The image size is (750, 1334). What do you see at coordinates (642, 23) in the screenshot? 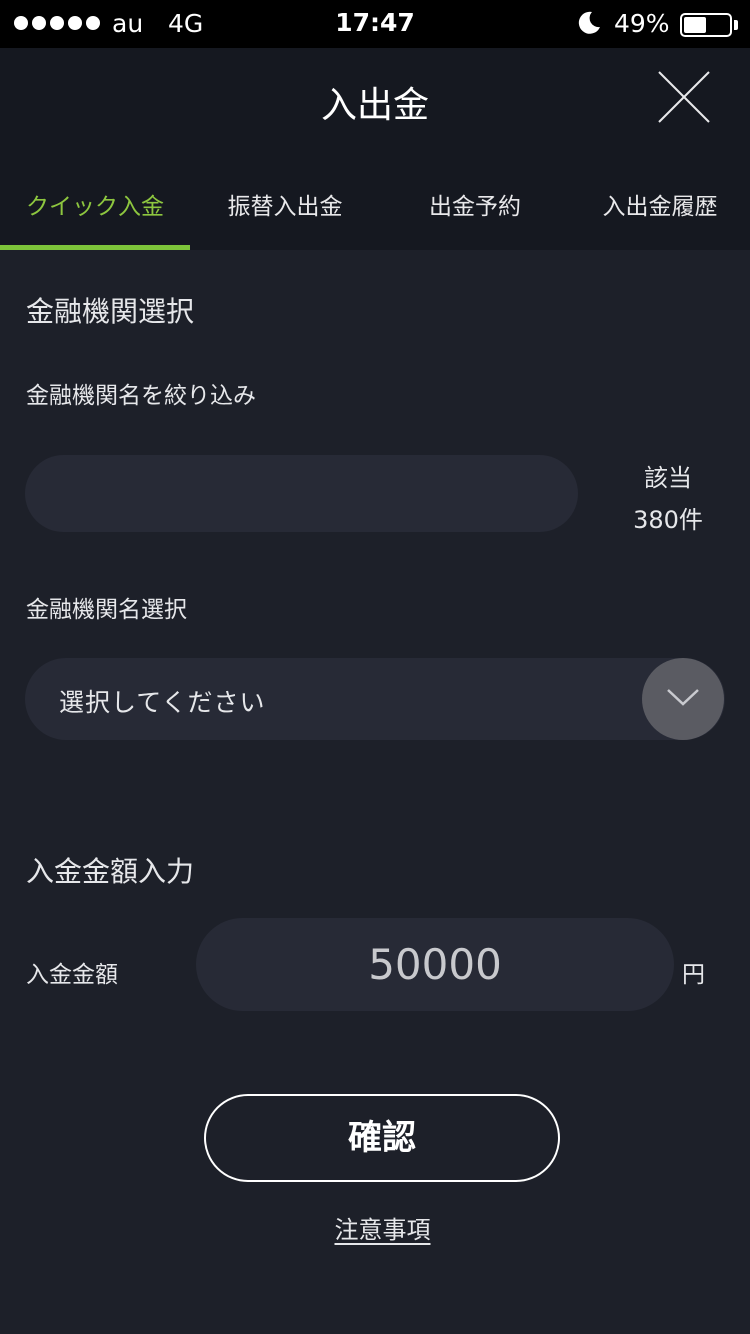
I see `battery-percentage: 49%` at bounding box center [642, 23].